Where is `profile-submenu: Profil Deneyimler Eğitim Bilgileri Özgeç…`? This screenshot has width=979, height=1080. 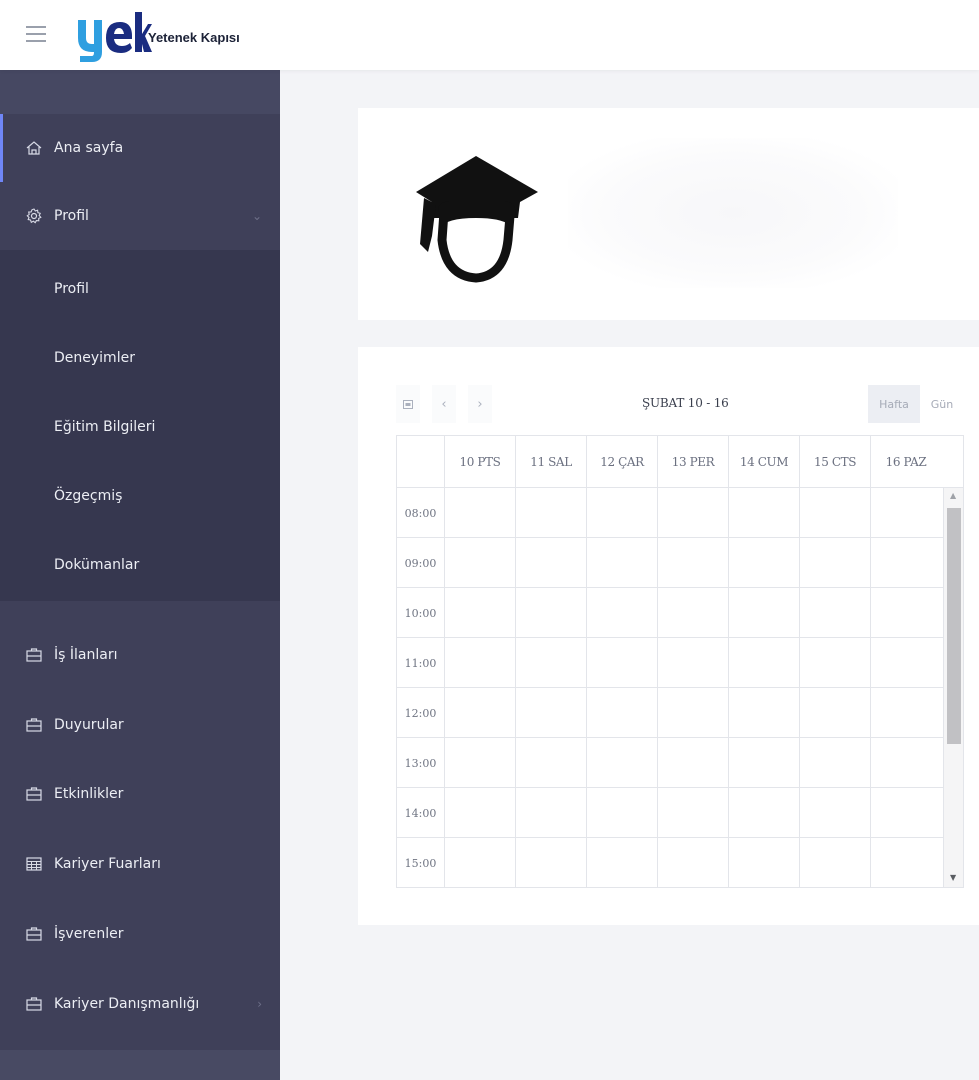
profile-submenu: Profil Deneyimler Eğitim Bilgileri Özgeç… is located at coordinates (140, 425).